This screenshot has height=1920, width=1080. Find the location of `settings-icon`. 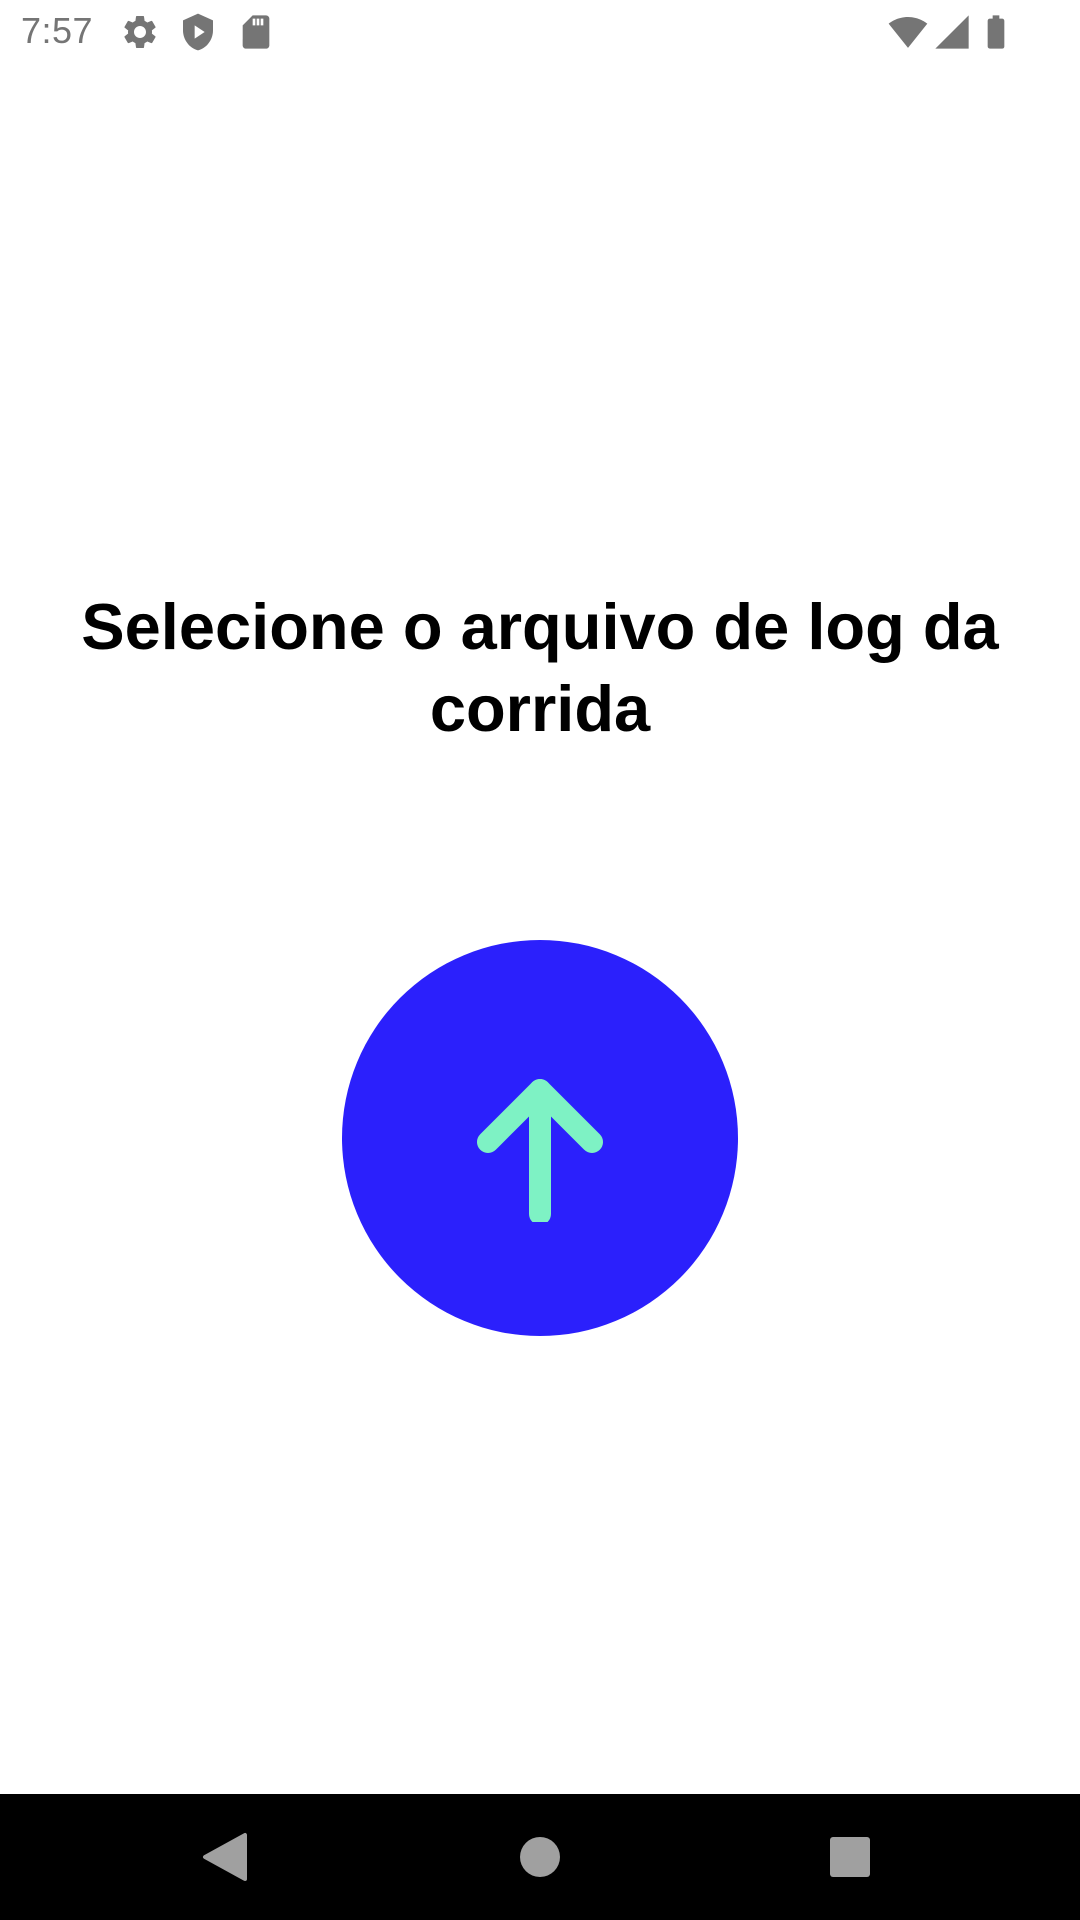

settings-icon is located at coordinates (140, 32).